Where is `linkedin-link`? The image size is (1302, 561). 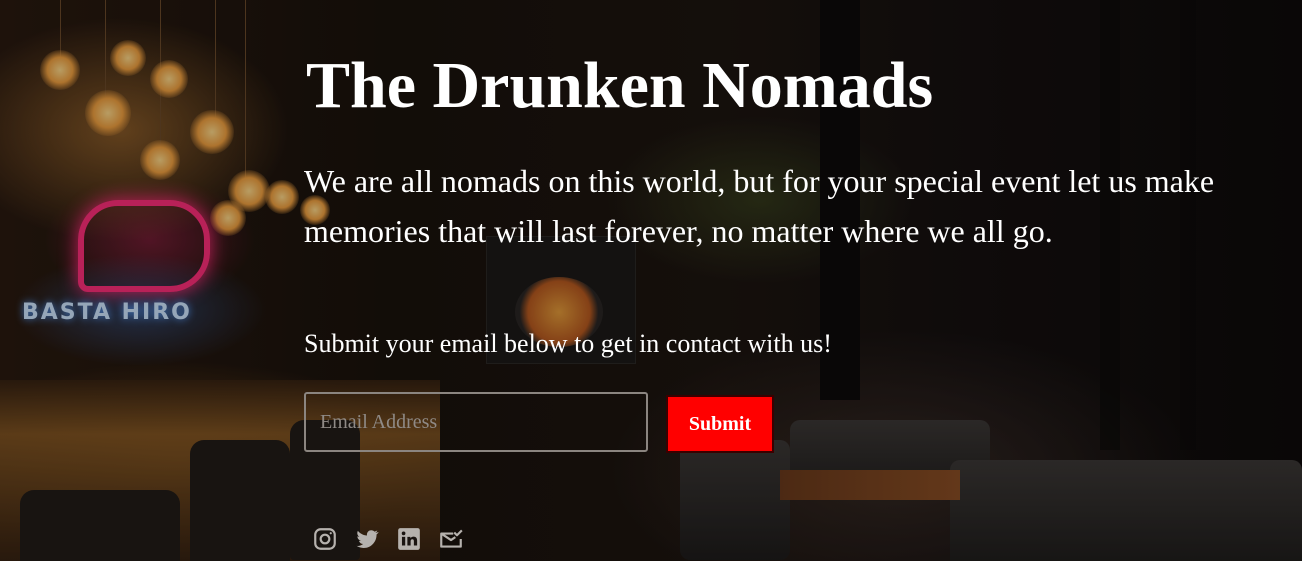 linkedin-link is located at coordinates (409, 539).